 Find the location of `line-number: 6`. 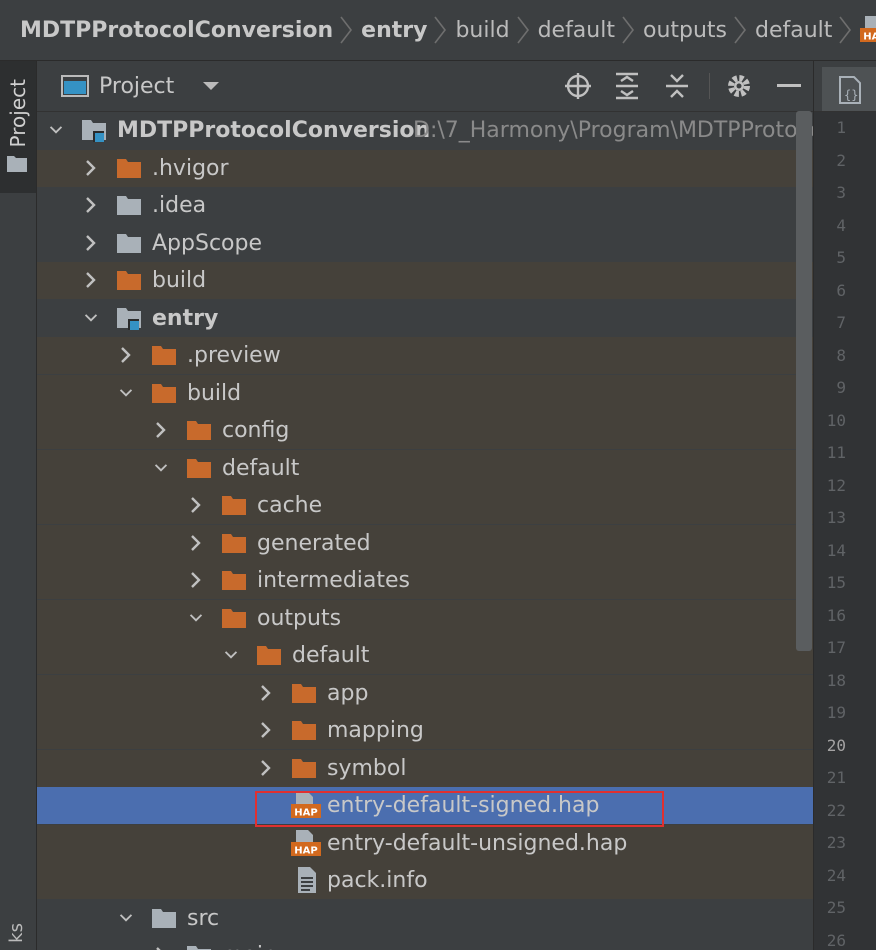

line-number: 6 is located at coordinates (841, 290).